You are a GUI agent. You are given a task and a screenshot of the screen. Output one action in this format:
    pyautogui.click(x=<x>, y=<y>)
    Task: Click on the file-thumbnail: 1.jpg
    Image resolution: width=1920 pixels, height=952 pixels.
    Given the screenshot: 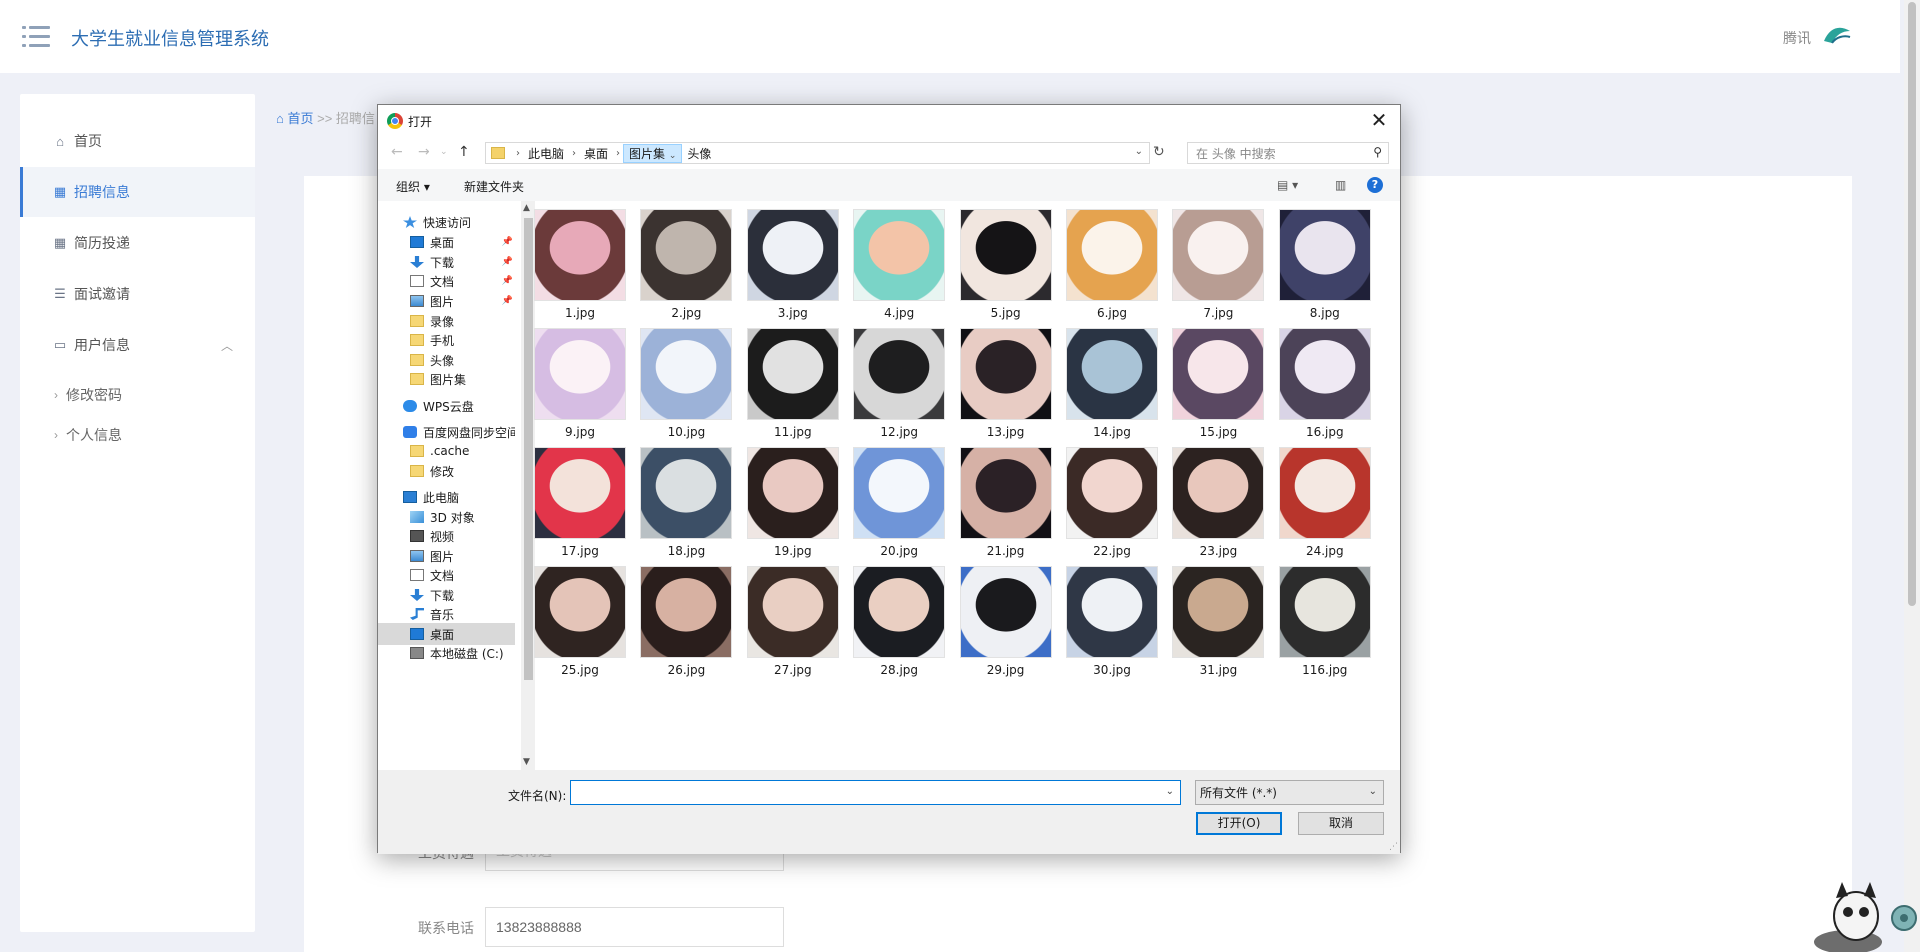 What is the action you would take?
    pyautogui.click(x=579, y=265)
    